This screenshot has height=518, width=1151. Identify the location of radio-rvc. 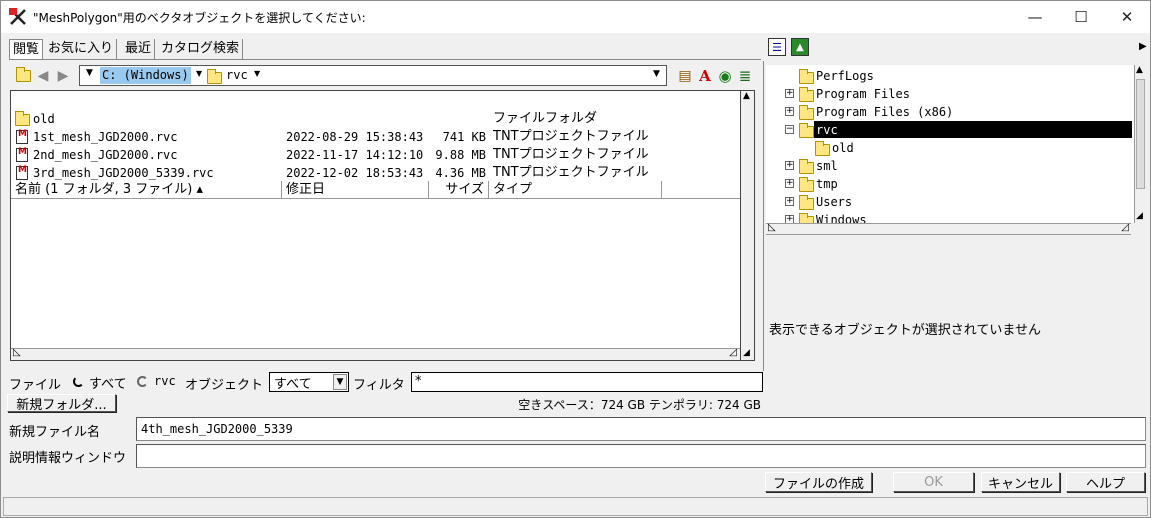
(142, 381).